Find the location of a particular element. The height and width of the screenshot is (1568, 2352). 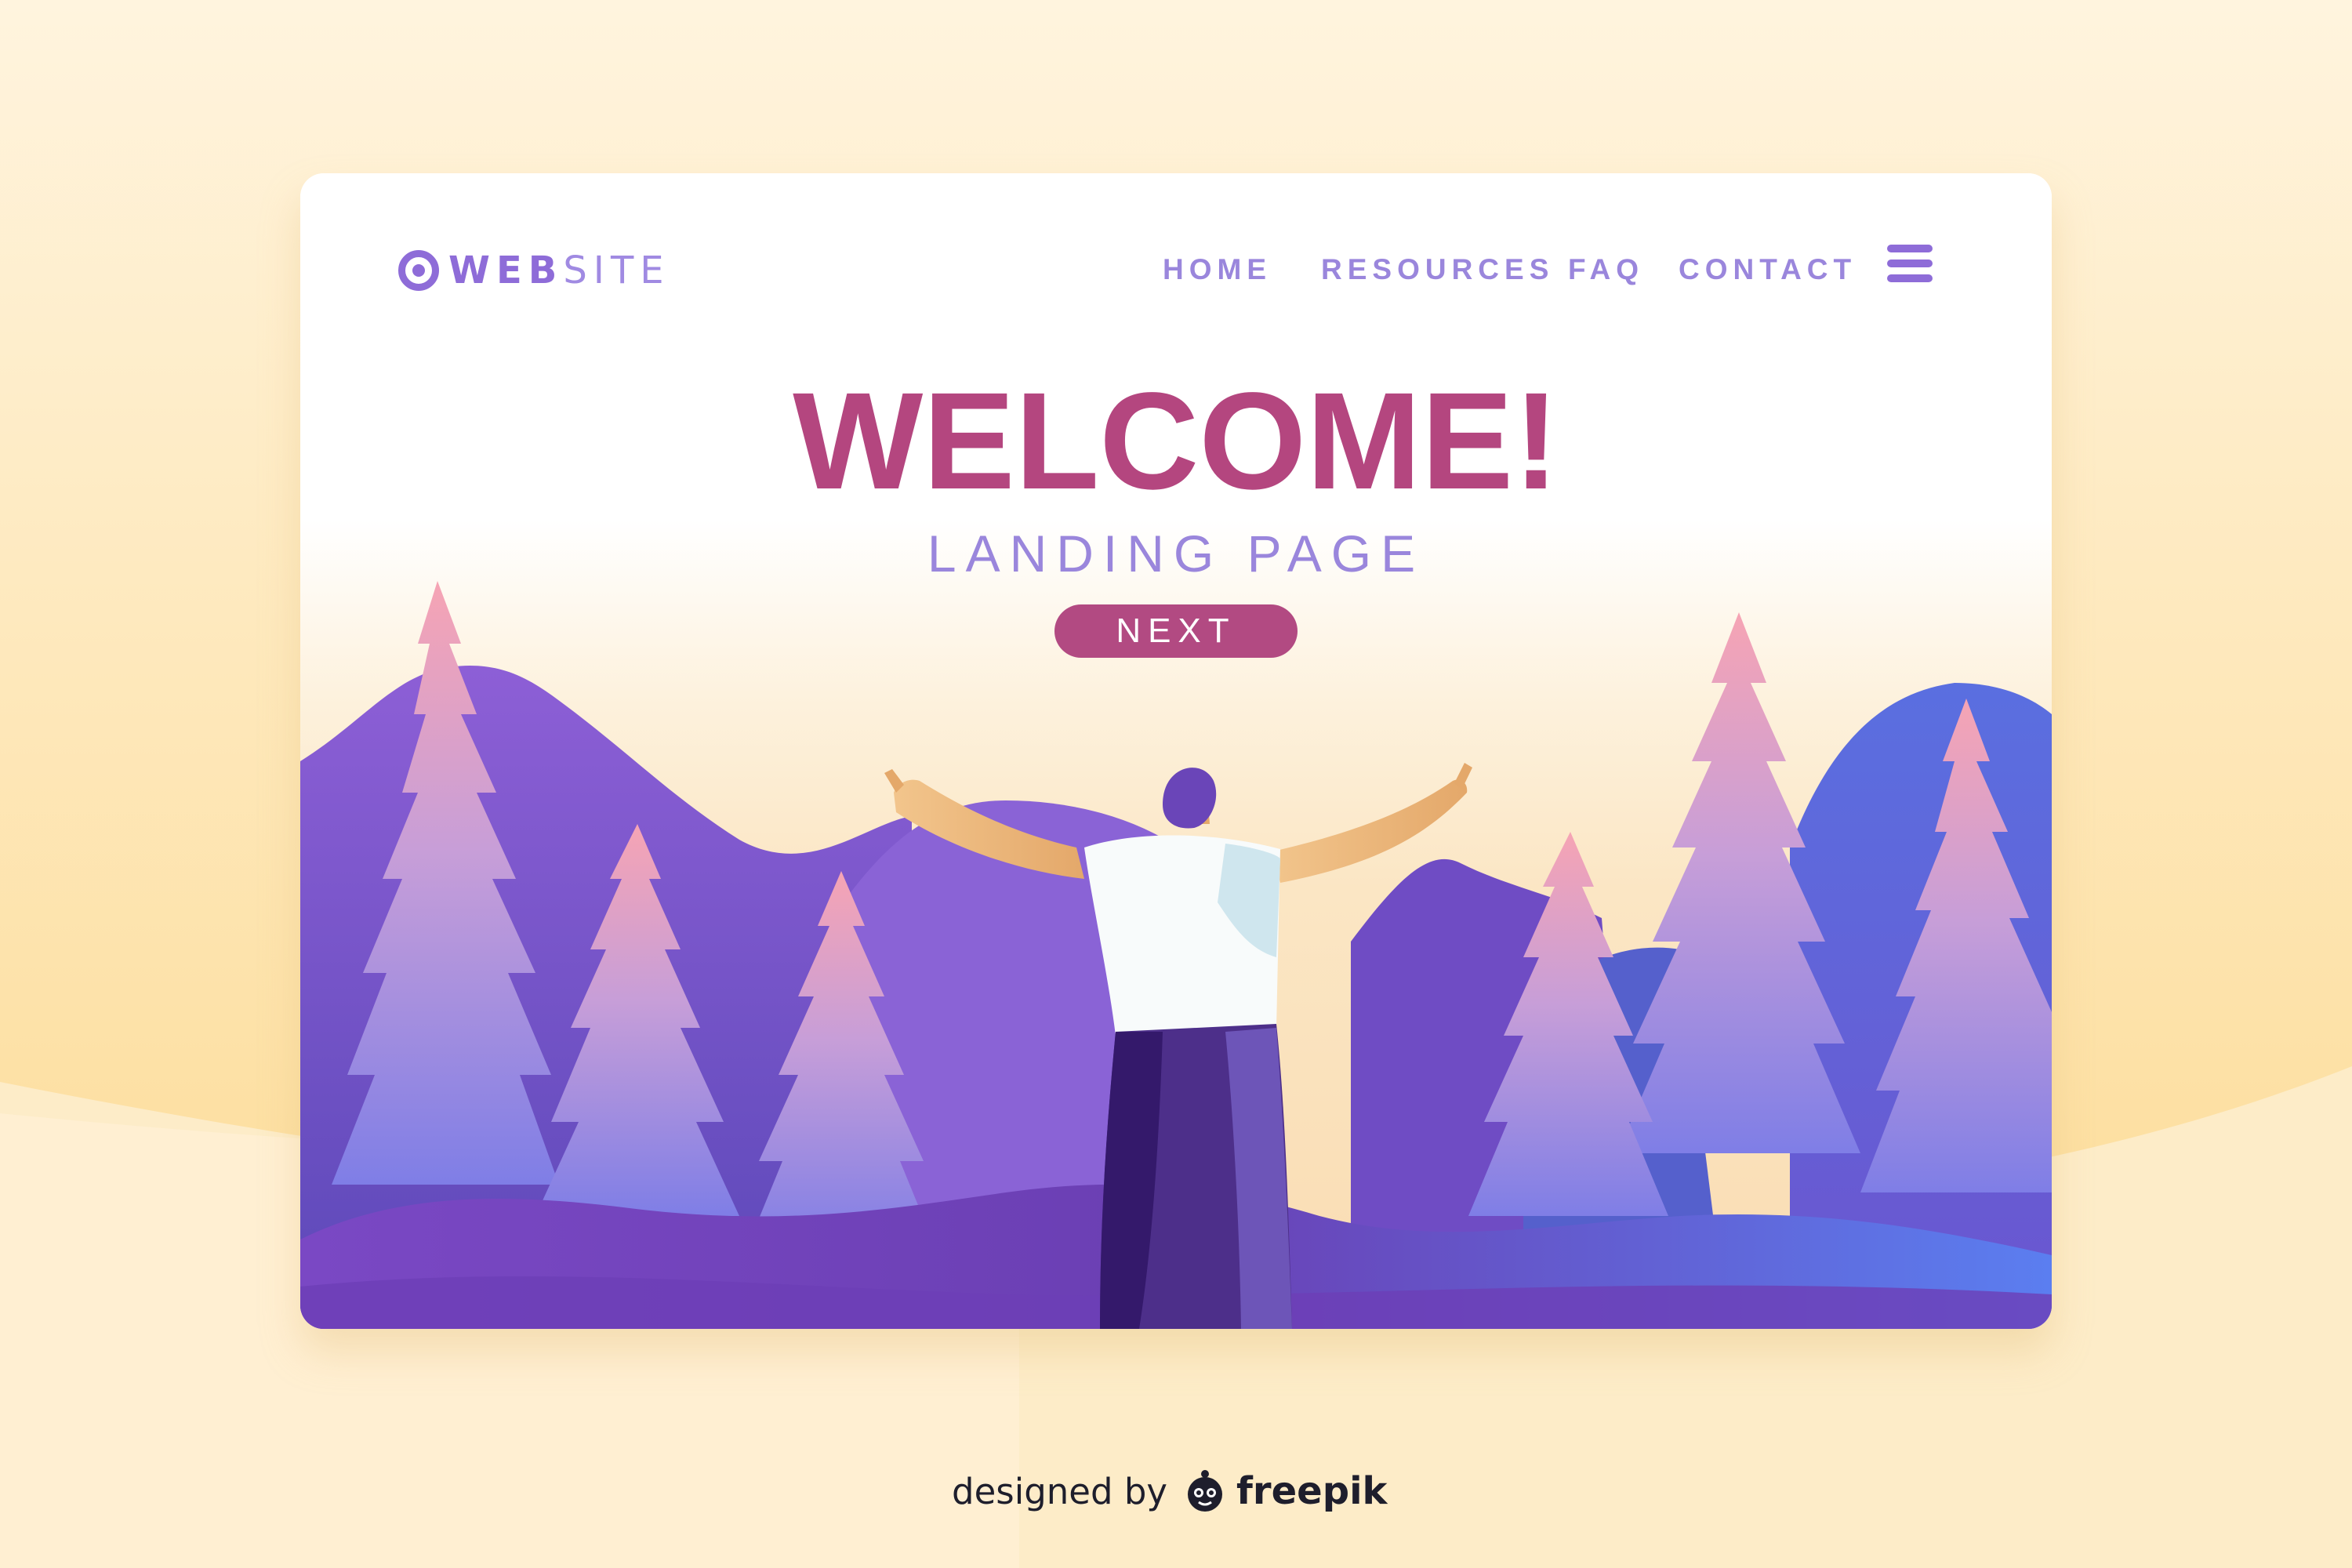

hamburger-menu-icon is located at coordinates (1910, 266).